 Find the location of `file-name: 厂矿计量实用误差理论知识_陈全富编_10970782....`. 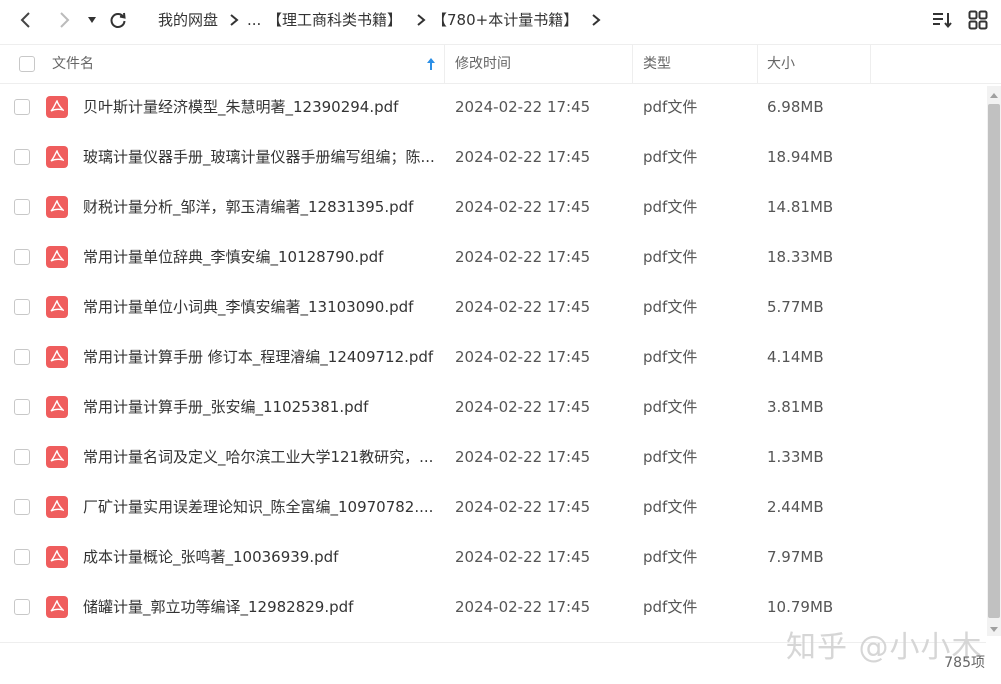

file-name: 厂矿计量实用误差理论知识_陈全富编_10970782.... is located at coordinates (258, 507).